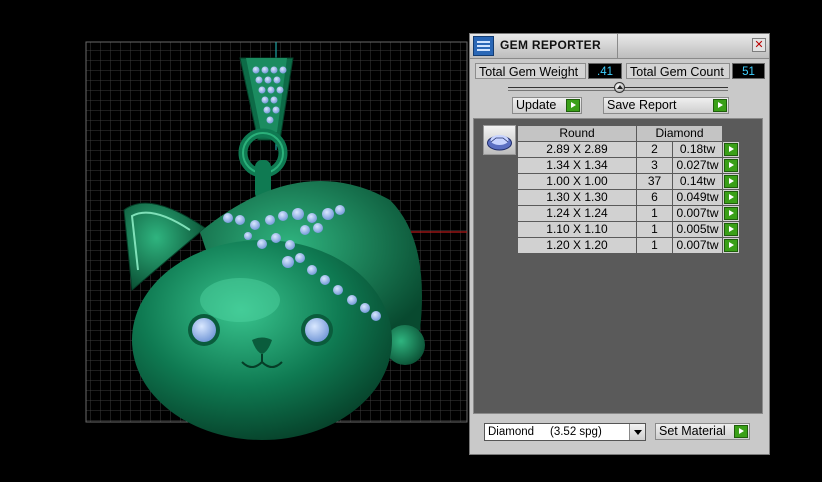 This screenshot has width=822, height=482. What do you see at coordinates (483, 46) in the screenshot?
I see `gem-reporter-icon` at bounding box center [483, 46].